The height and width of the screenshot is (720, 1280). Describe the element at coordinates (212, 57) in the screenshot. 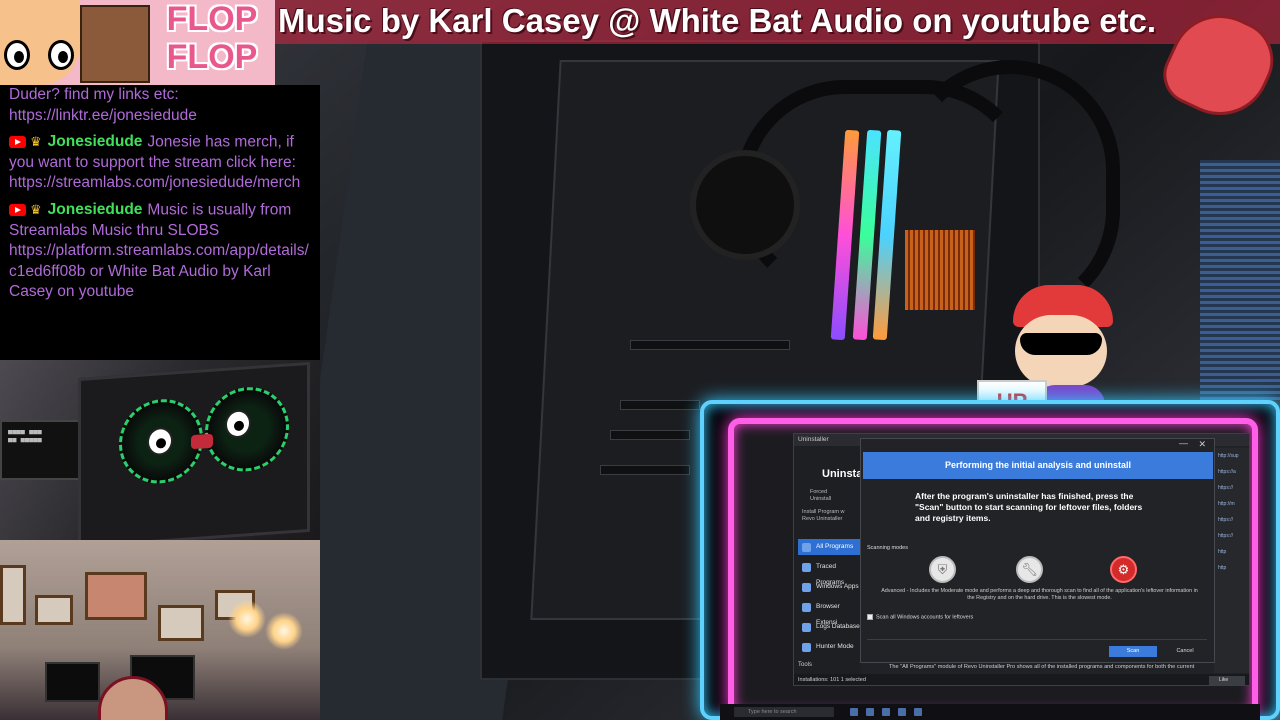

I see `logo-line-2: FLOP` at that location.